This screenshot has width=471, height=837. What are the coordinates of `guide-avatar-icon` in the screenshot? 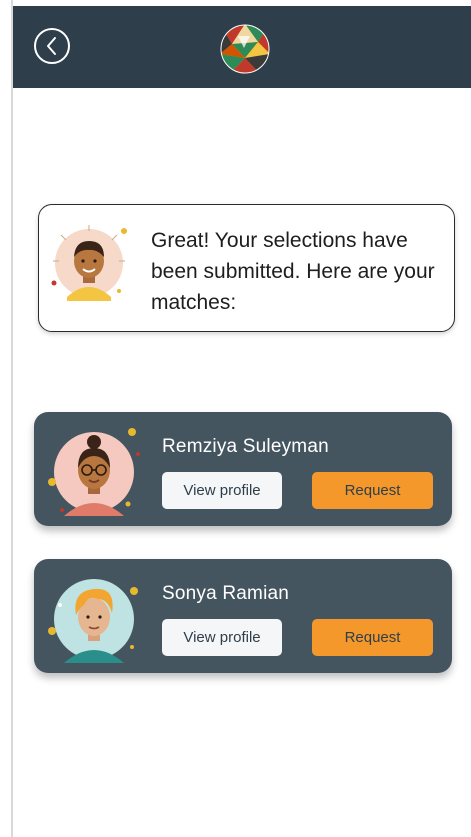 It's located at (89, 263).